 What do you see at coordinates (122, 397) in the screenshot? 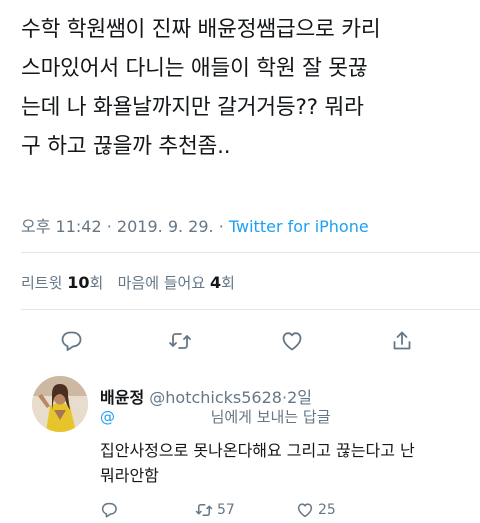
I see `reply-author-name: 배윤정` at bounding box center [122, 397].